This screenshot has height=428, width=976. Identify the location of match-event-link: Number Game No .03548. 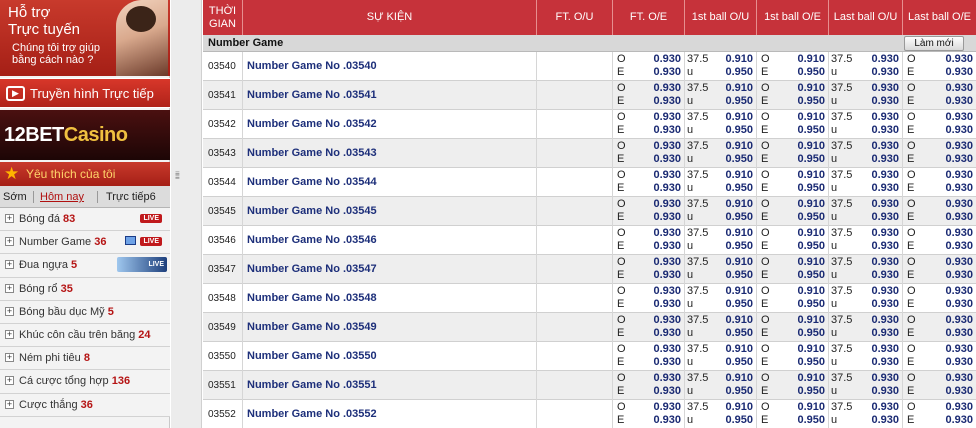
(390, 298).